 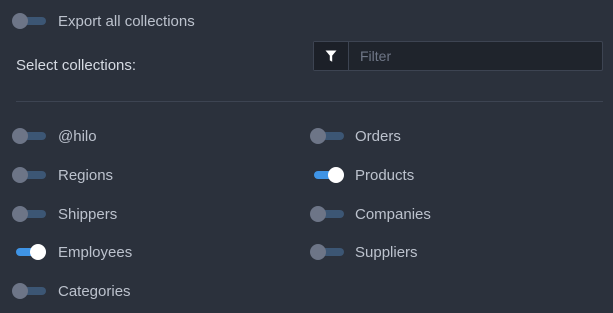 I want to click on filter-input, so click(x=475, y=56).